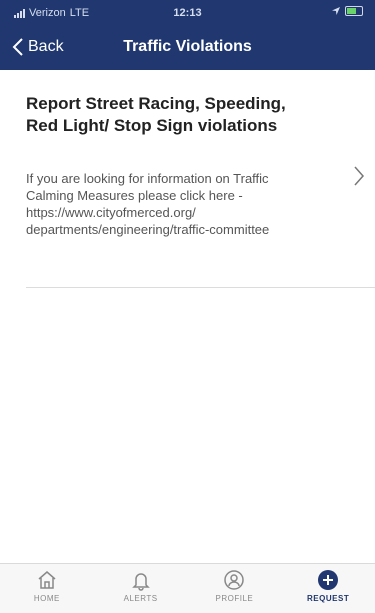 This screenshot has width=375, height=613. Describe the element at coordinates (140, 582) in the screenshot. I see `bell-icon` at that location.